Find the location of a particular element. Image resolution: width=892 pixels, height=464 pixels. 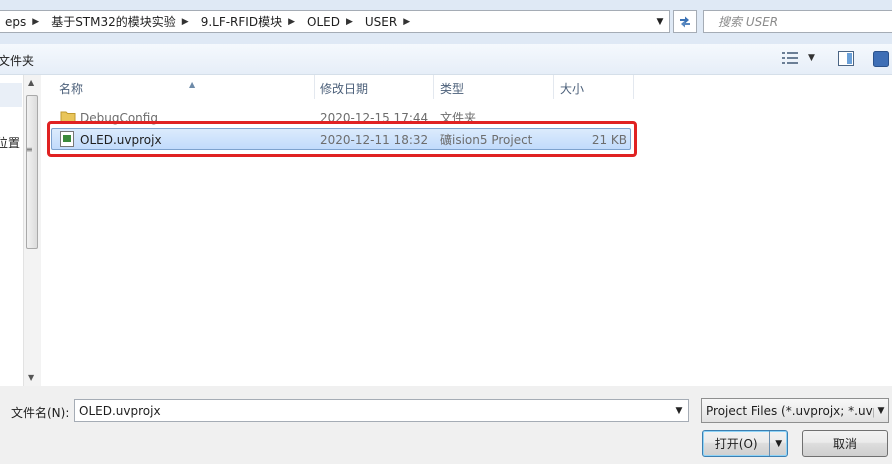

file-type-select: Project Files (*.uvprojx; *.uvp ▼ is located at coordinates (795, 410).